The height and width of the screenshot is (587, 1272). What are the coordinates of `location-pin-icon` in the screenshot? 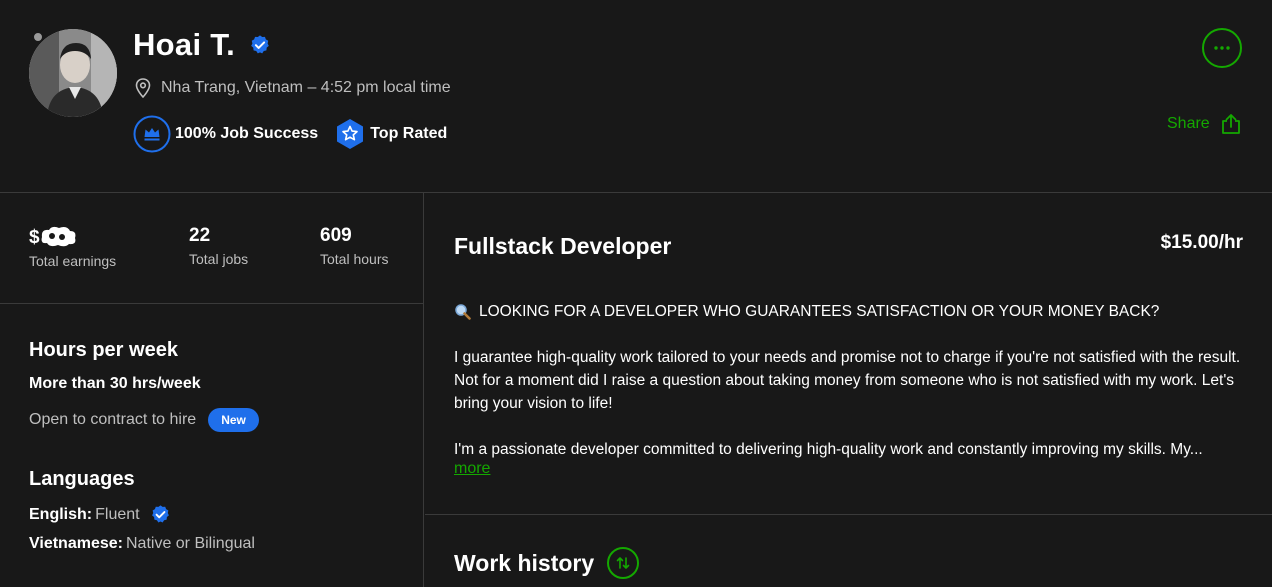 It's located at (144, 88).